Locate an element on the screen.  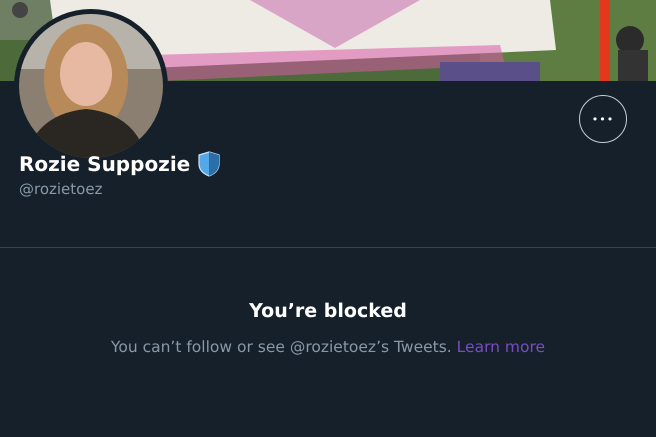
blocked-message: You can’t follow or see @rozietoez’s Tweets. Learn more is located at coordinates (328, 347).